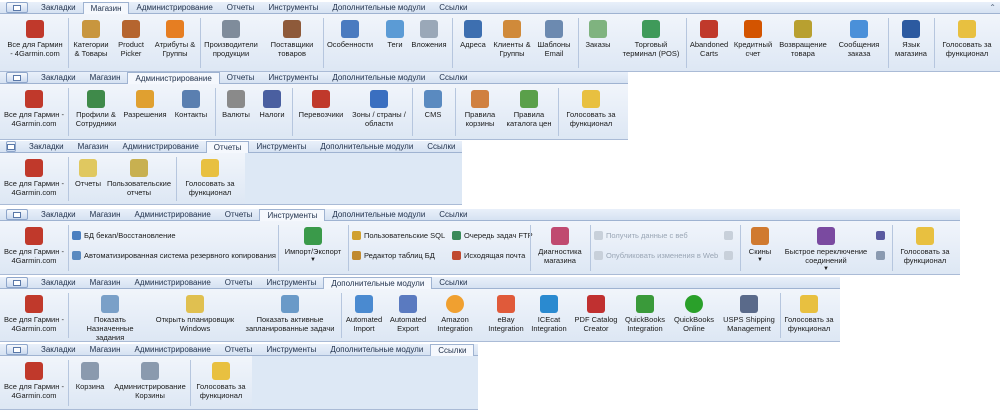 The image size is (1000, 410). Describe the element at coordinates (88, 173) in the screenshot. I see `reports-button: Отчеты` at that location.